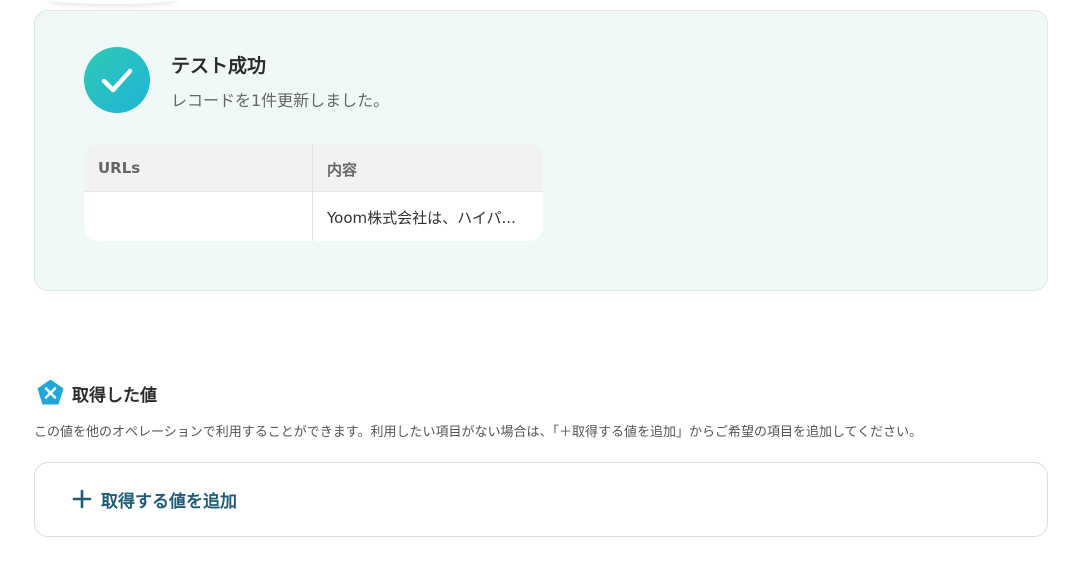 The image size is (1084, 570). I want to click on column-divider, so click(312, 192).